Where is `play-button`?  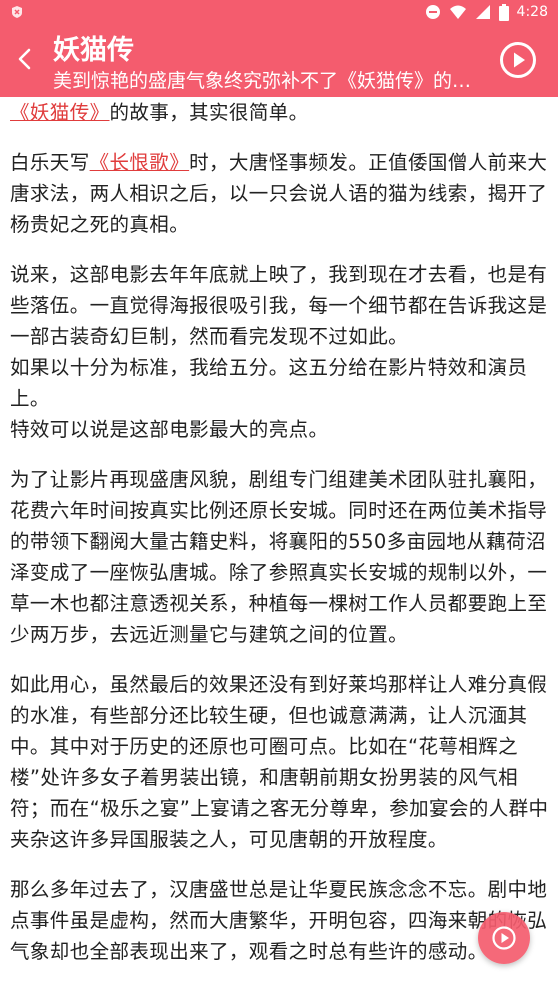 play-button is located at coordinates (518, 60).